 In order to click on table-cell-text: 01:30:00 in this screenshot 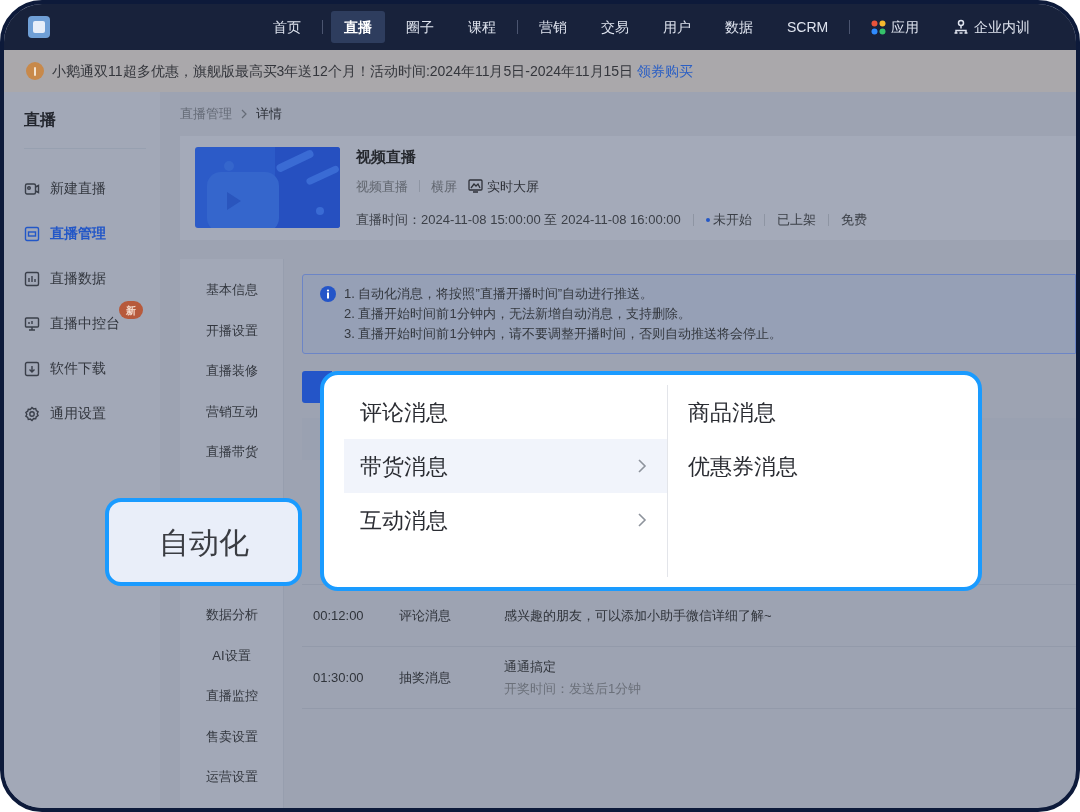, I will do `click(338, 677)`.